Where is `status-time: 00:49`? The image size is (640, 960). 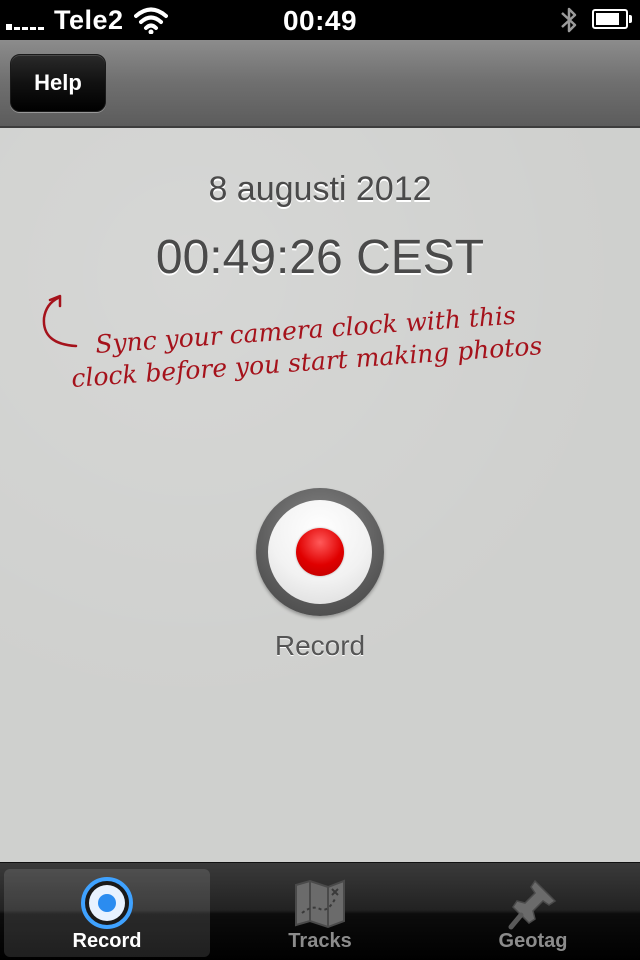
status-time: 00:49 is located at coordinates (320, 20).